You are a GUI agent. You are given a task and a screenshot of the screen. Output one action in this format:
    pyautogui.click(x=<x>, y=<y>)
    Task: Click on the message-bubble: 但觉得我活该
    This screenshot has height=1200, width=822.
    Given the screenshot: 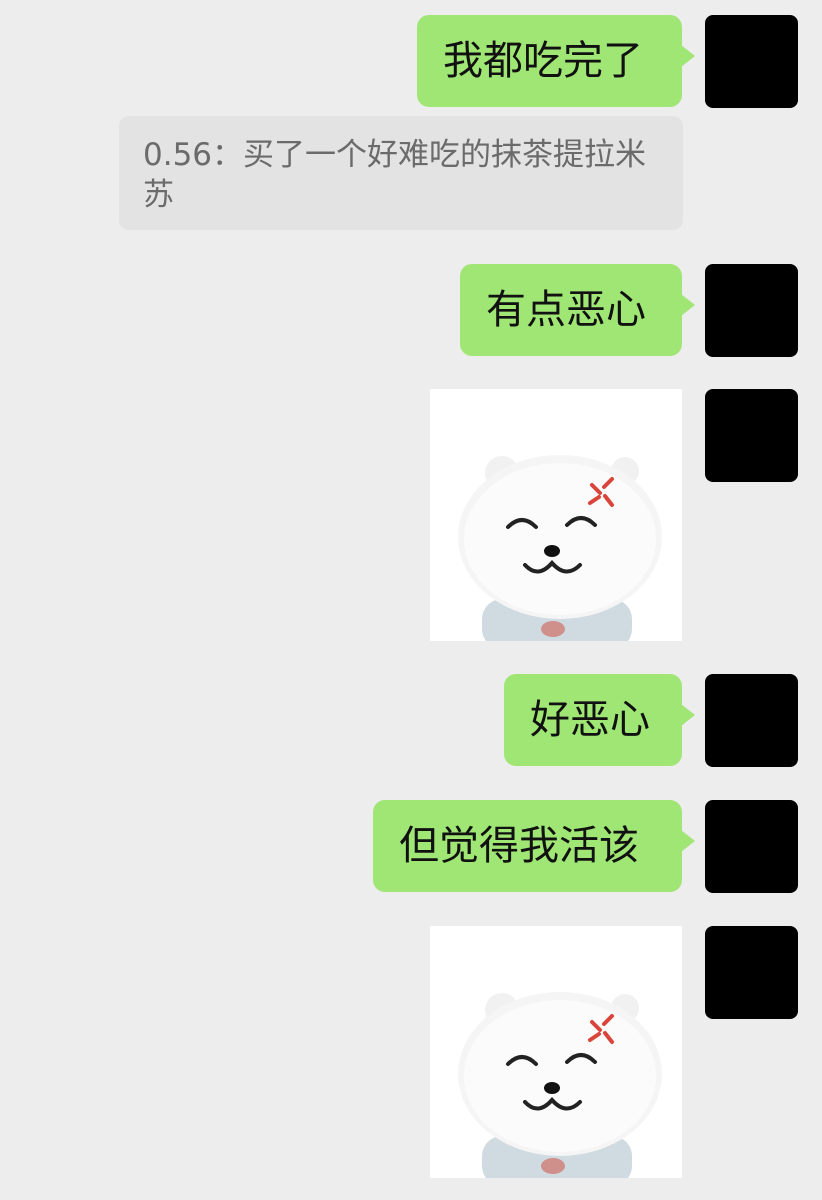 What is the action you would take?
    pyautogui.click(x=534, y=846)
    